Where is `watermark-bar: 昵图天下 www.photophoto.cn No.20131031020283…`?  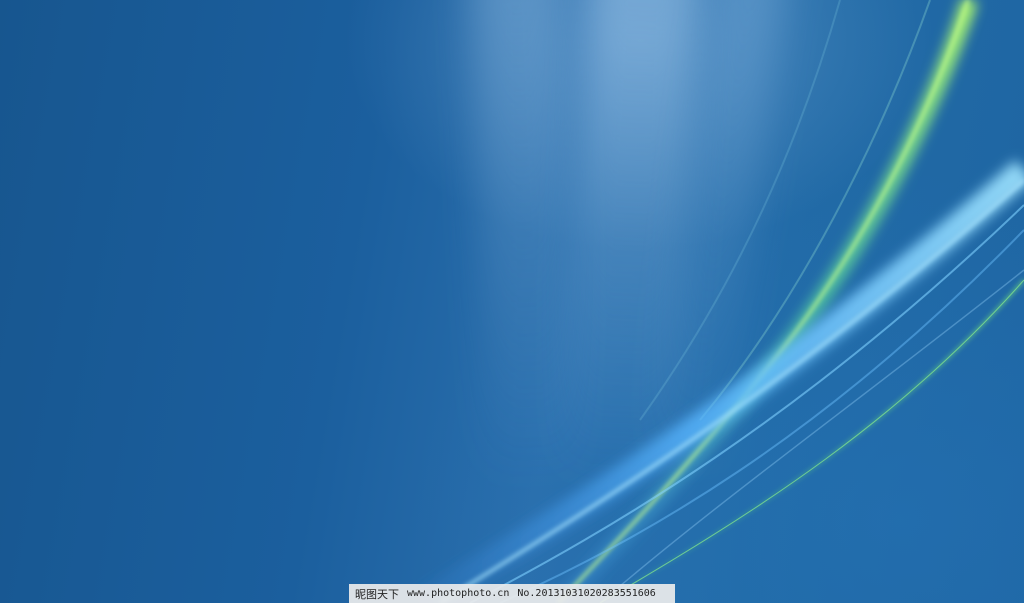 watermark-bar: 昵图天下 www.photophoto.cn No.20131031020283… is located at coordinates (512, 593).